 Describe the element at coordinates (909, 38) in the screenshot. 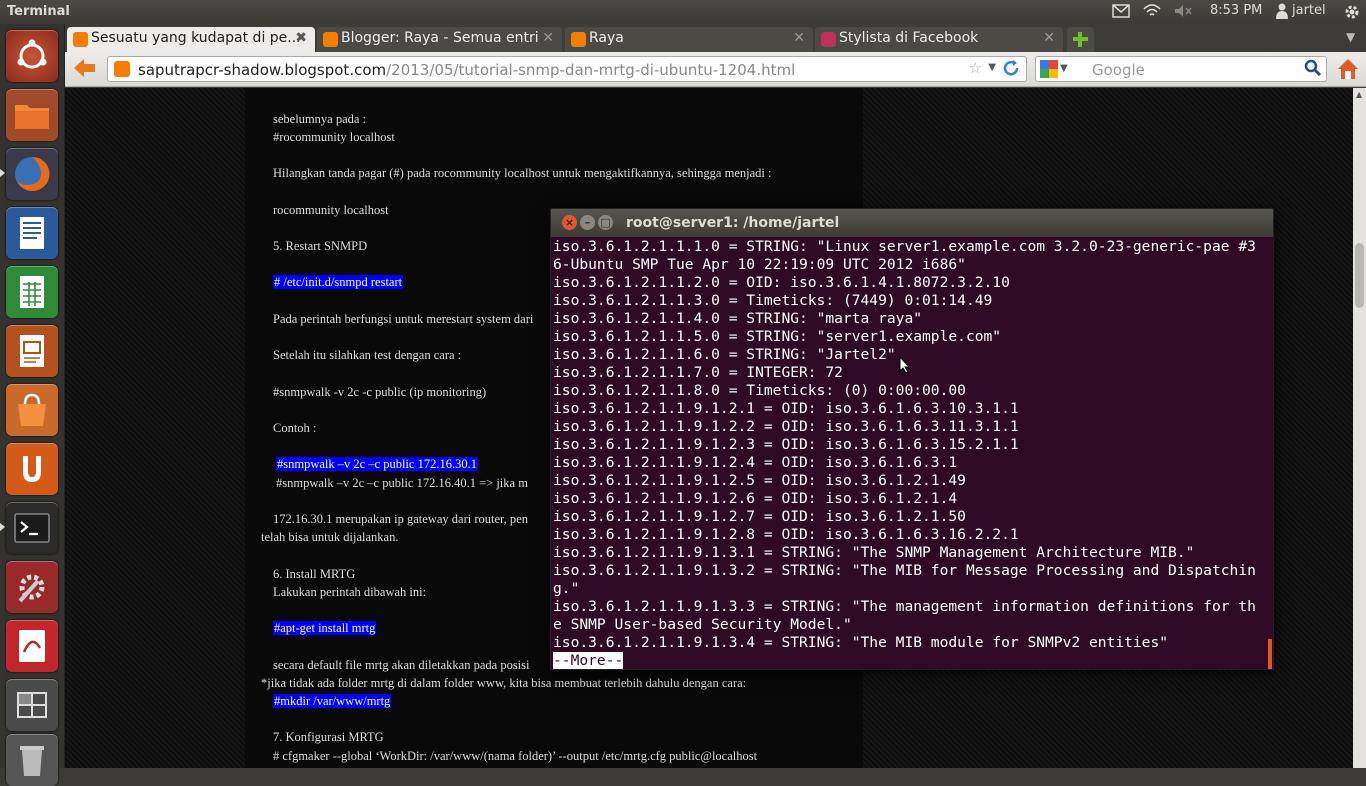

I see `tab-label: Stylista di Facebook` at that location.